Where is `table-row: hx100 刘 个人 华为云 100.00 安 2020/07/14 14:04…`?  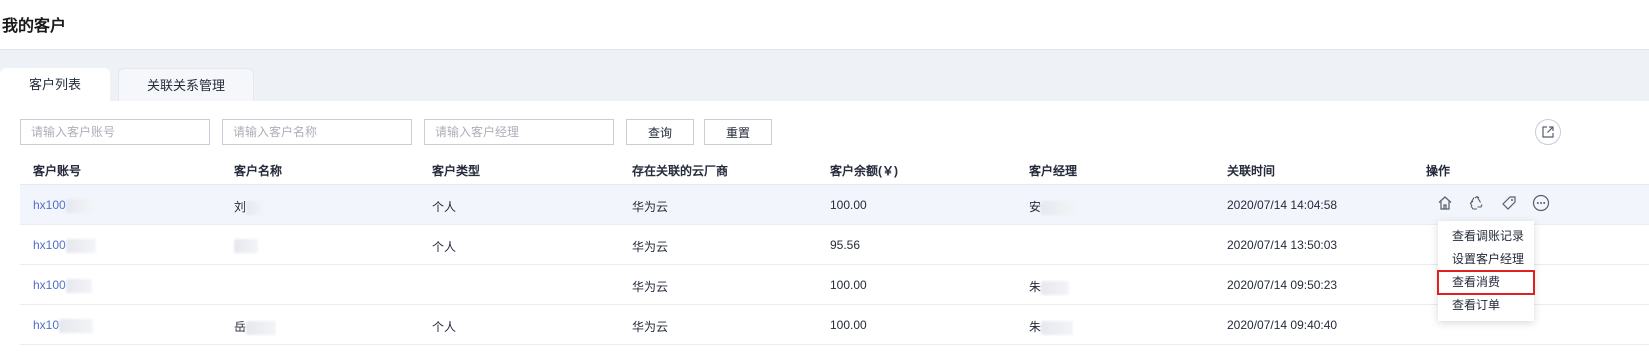 table-row: hx100 刘 个人 华为云 100.00 安 2020/07/14 14:04… is located at coordinates (834, 205).